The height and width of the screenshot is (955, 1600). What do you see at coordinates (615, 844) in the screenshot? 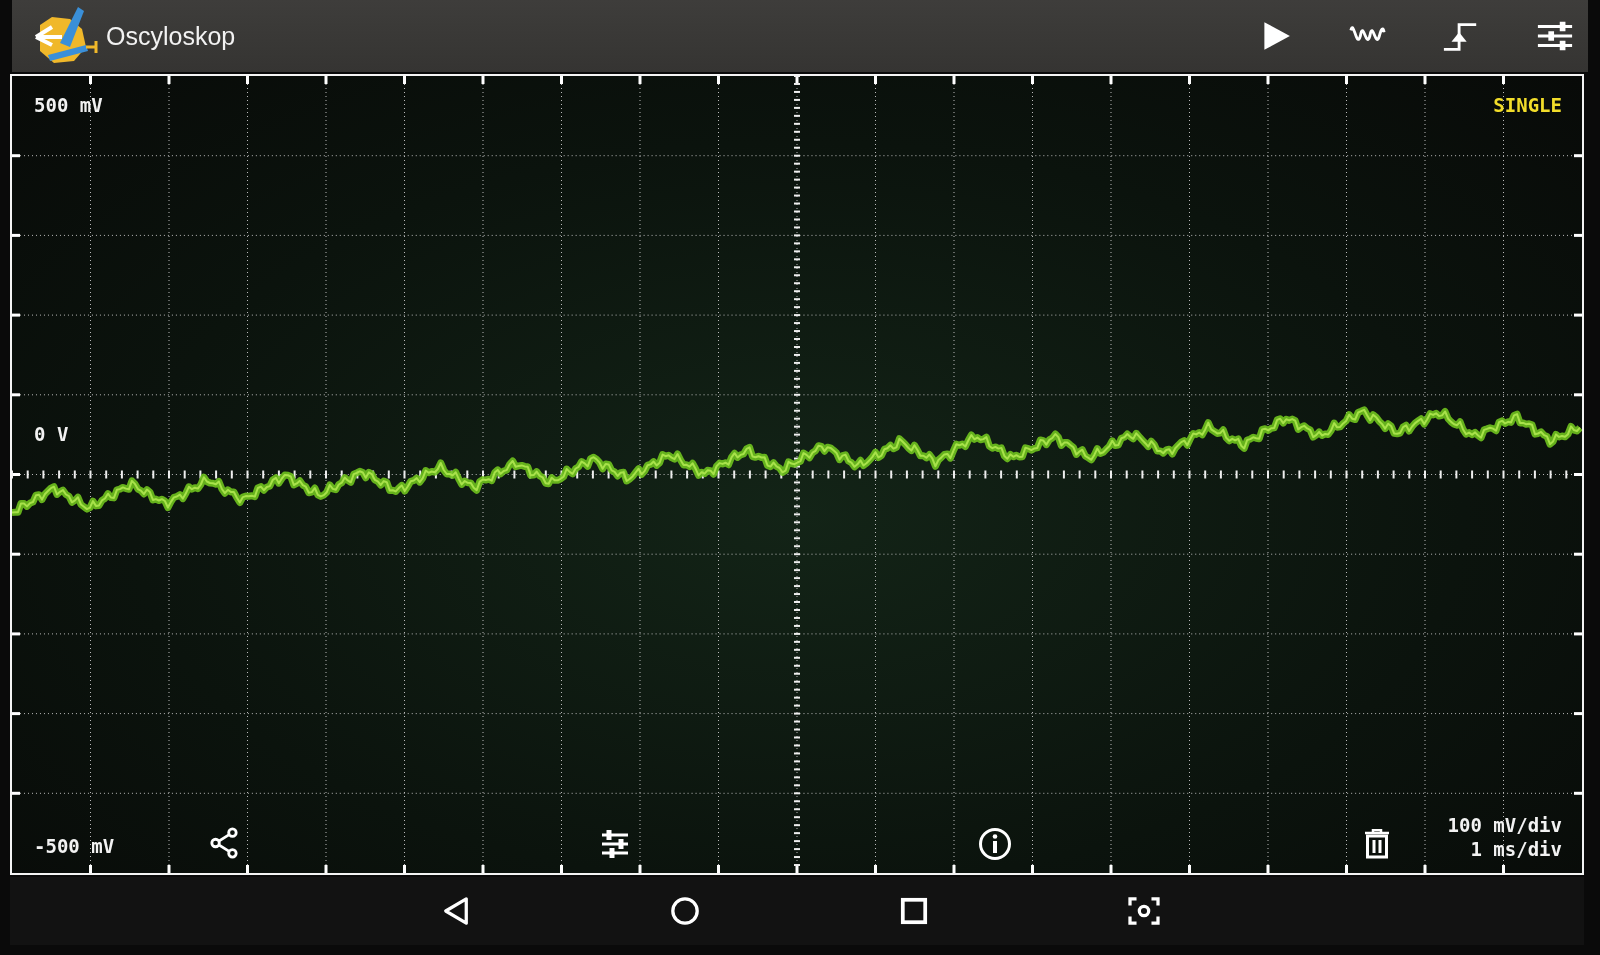
I see `sliders-icon` at bounding box center [615, 844].